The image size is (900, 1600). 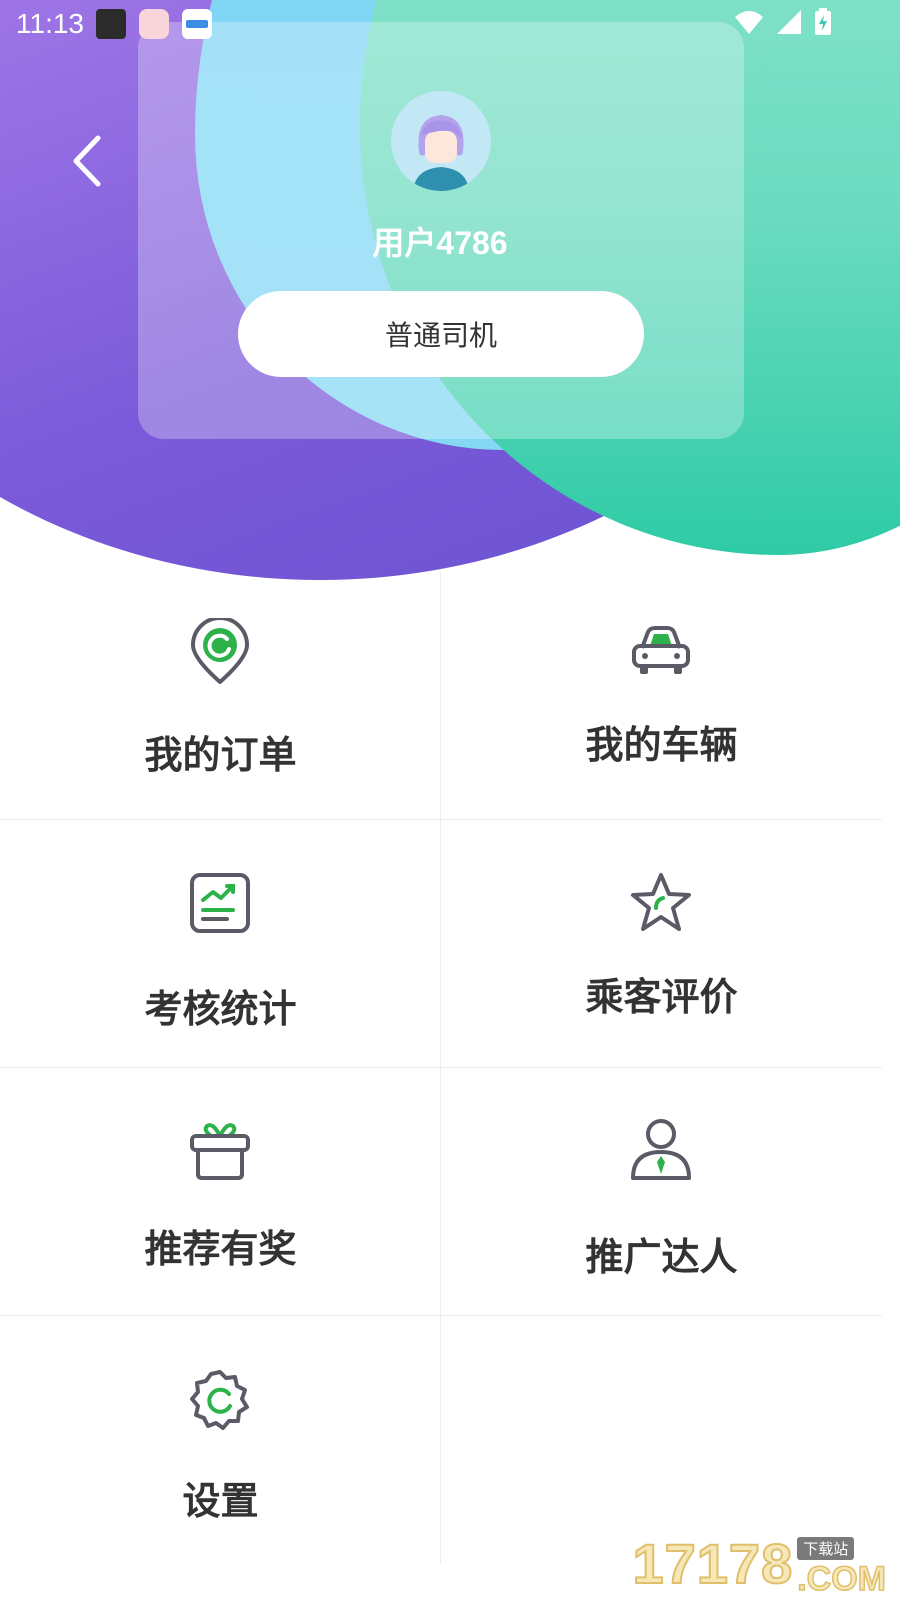 I want to click on chevron-left-icon, so click(x=87, y=161).